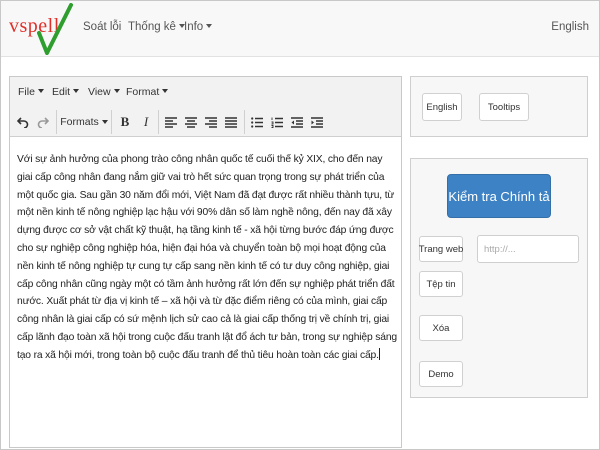 The height and width of the screenshot is (450, 600). I want to click on bold-button: B, so click(125, 122).